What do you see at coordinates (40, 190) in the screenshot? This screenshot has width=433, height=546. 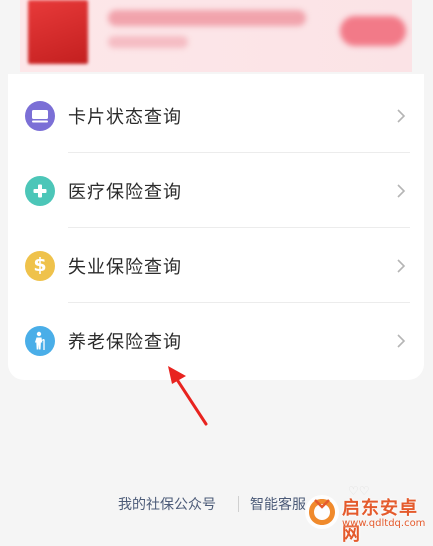 I see `medical-cross-icon` at bounding box center [40, 190].